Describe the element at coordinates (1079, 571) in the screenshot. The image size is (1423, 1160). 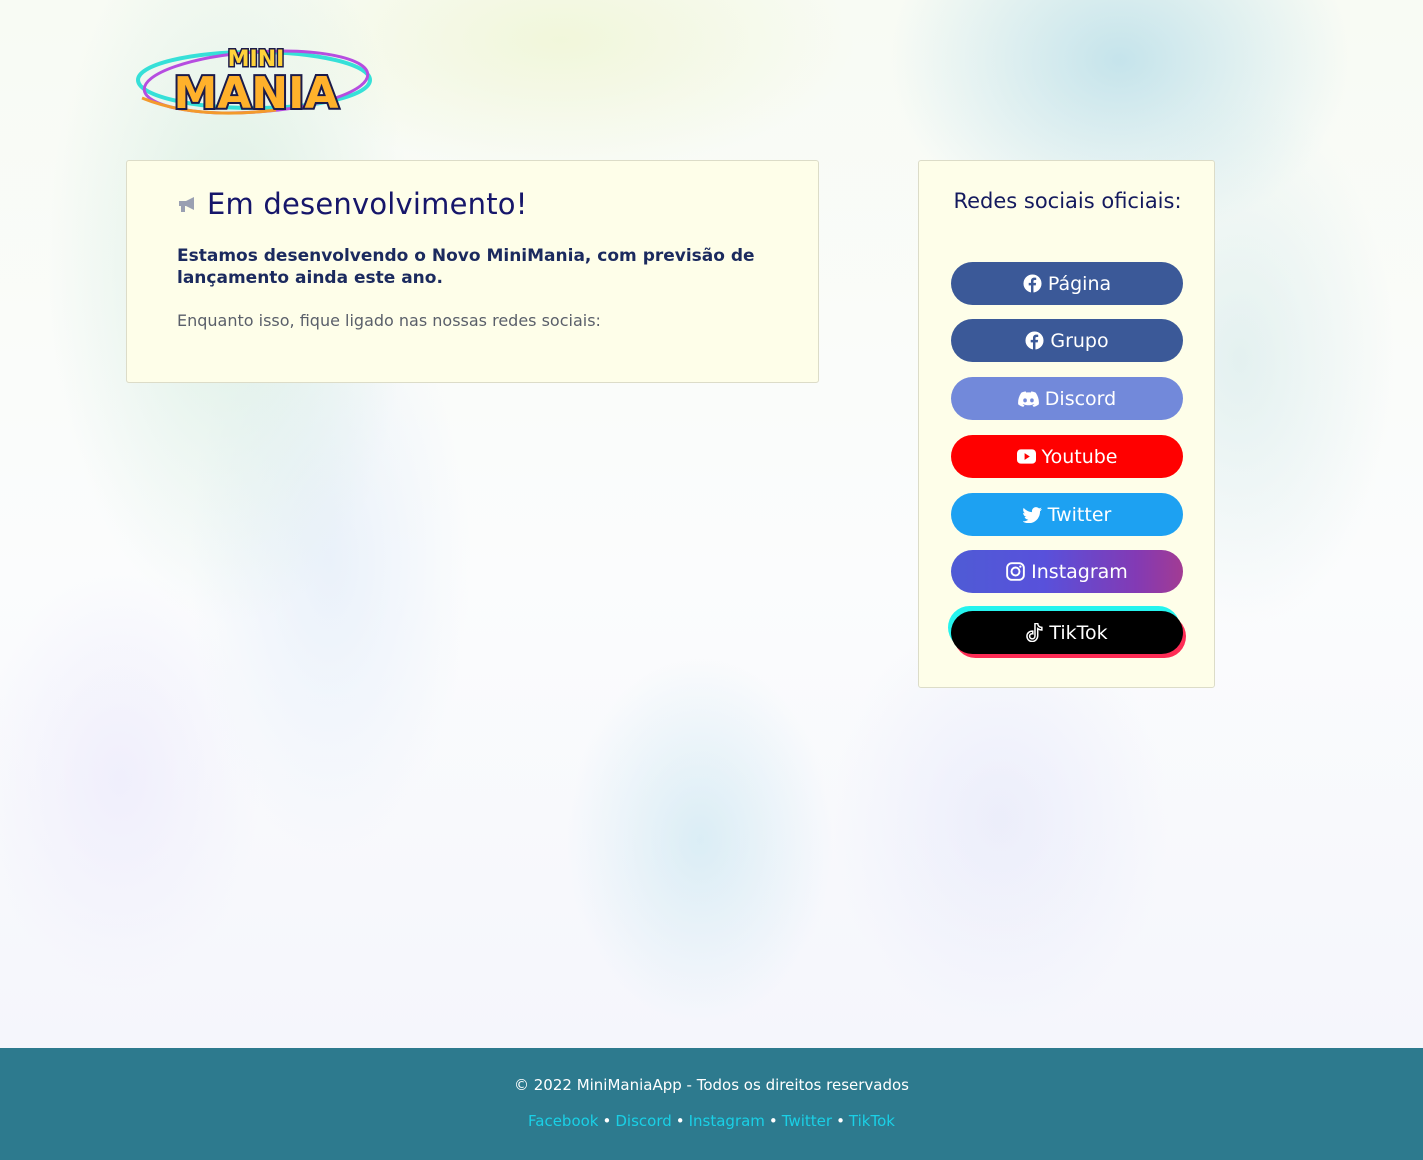
I see `instagram-label: Instagram` at that location.